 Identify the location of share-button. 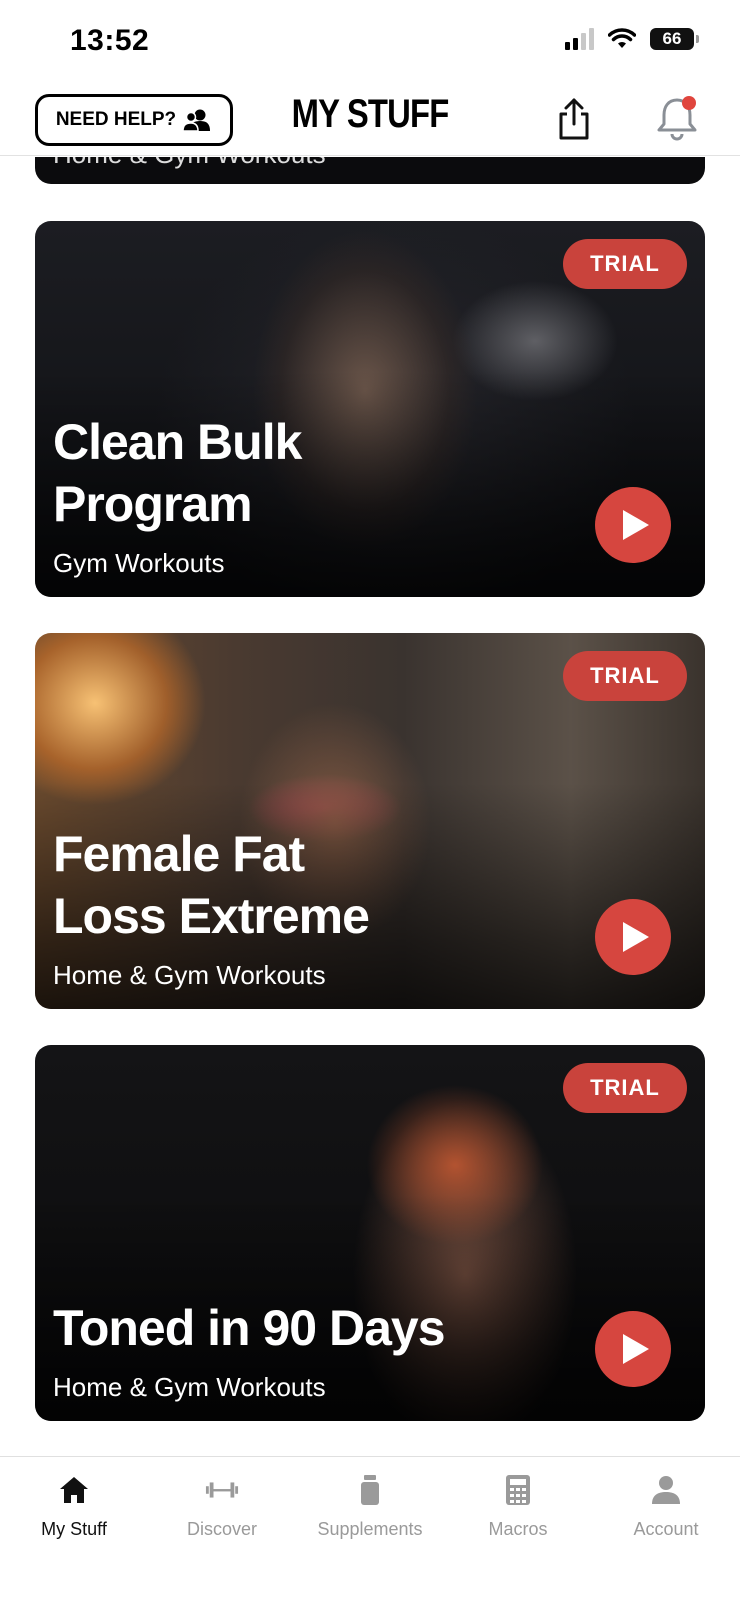
(574, 119).